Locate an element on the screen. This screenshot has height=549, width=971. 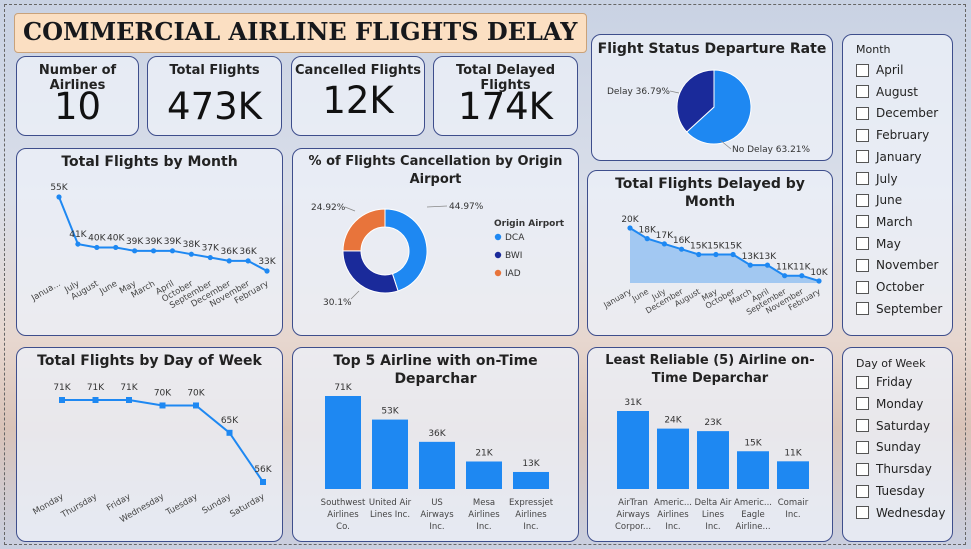
data-label: 16K is located at coordinates (682, 241).